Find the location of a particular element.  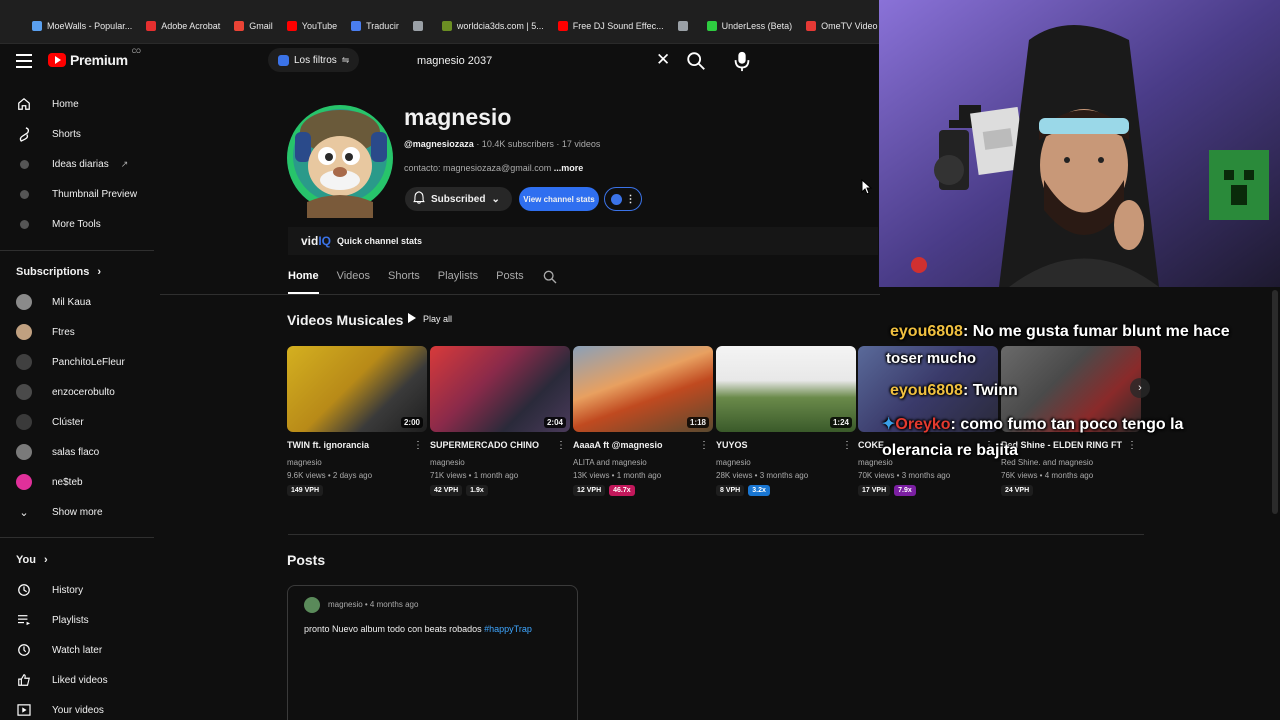

section-divider is located at coordinates (716, 534).